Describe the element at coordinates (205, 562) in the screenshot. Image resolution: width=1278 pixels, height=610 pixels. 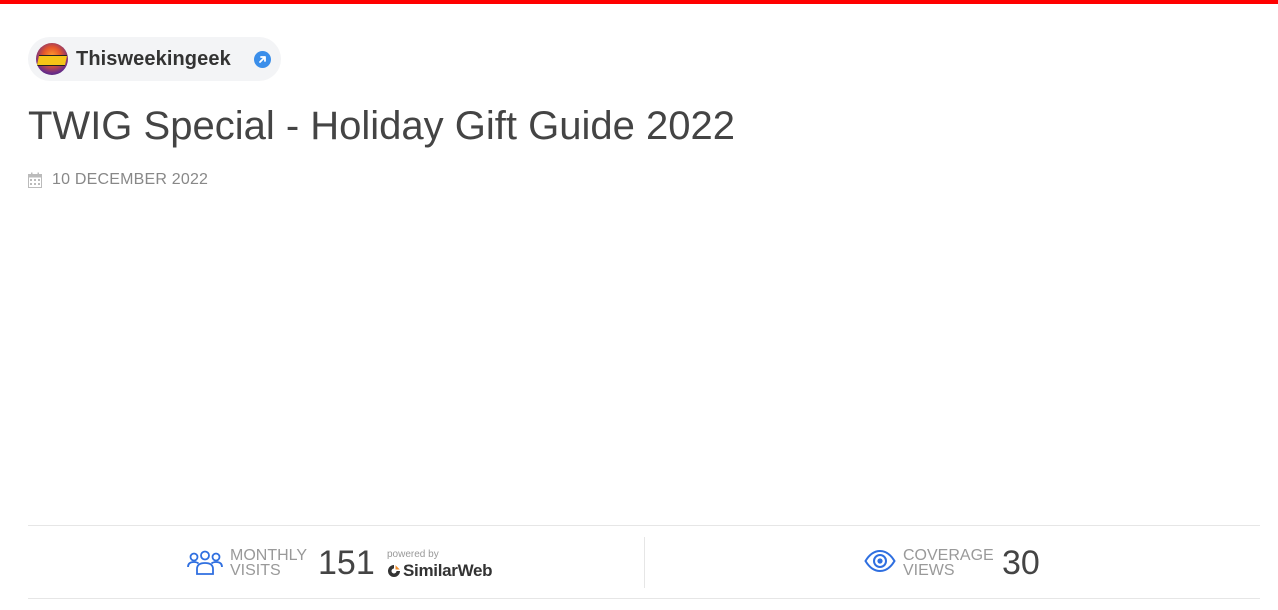
I see `users-icon` at that location.